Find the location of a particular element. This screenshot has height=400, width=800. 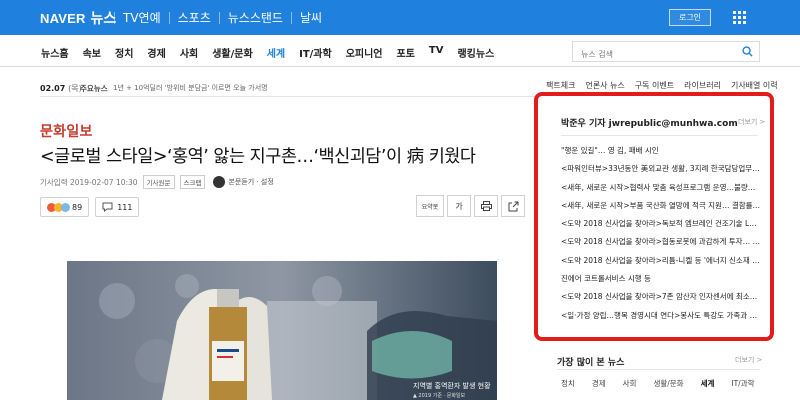

speaker-icon is located at coordinates (219, 182).